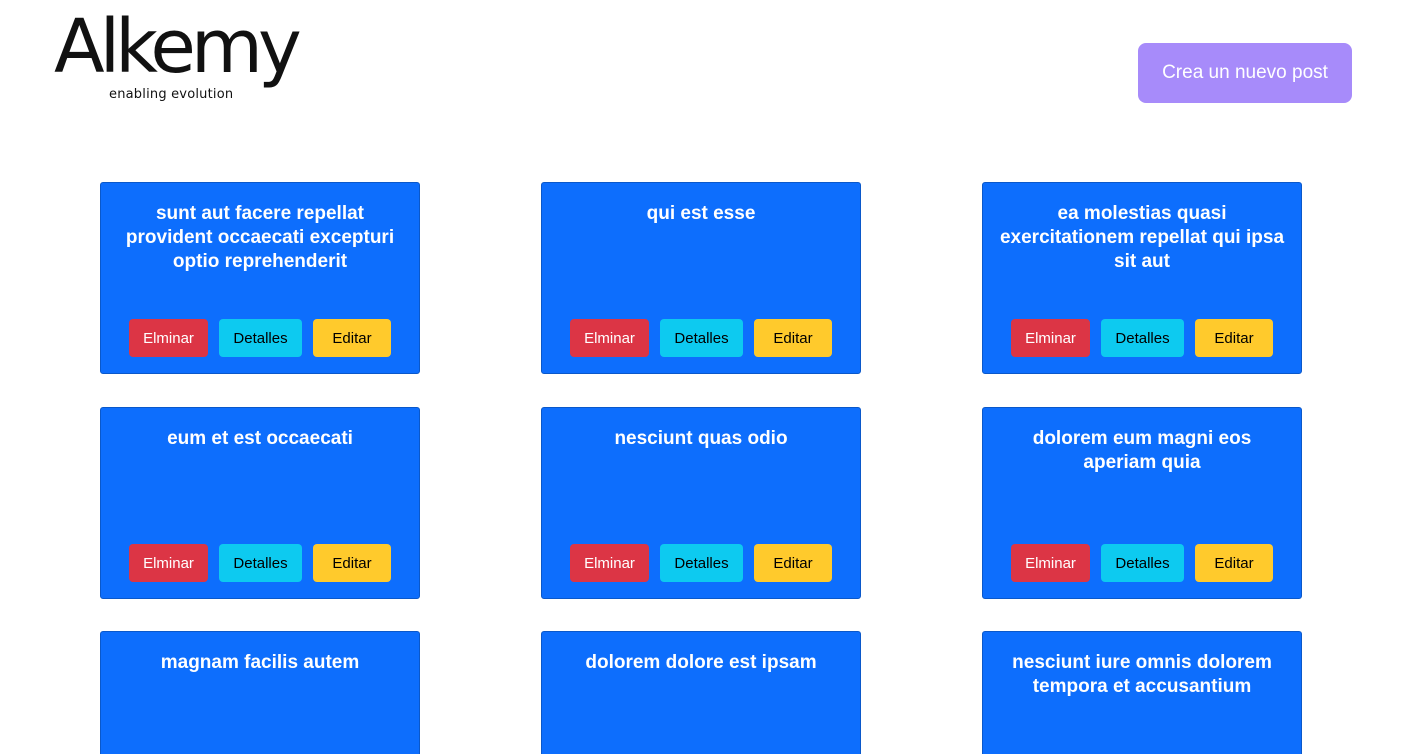  I want to click on post-title: dolorem dolore est ipsam, so click(701, 662).